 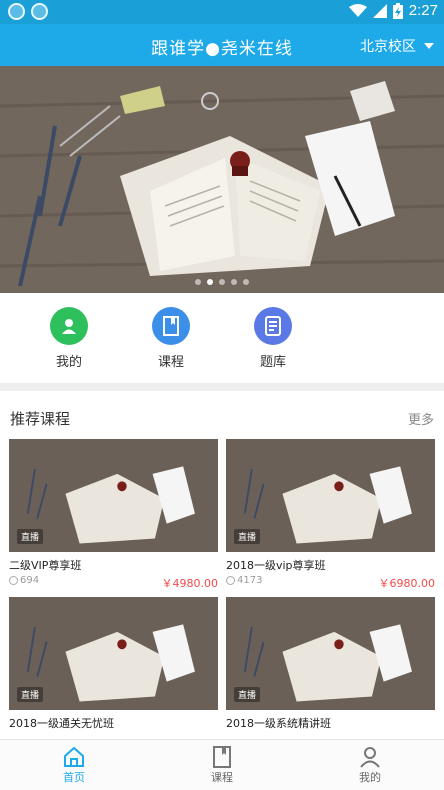 What do you see at coordinates (222, 777) in the screenshot?
I see `tab-label: 课程` at bounding box center [222, 777].